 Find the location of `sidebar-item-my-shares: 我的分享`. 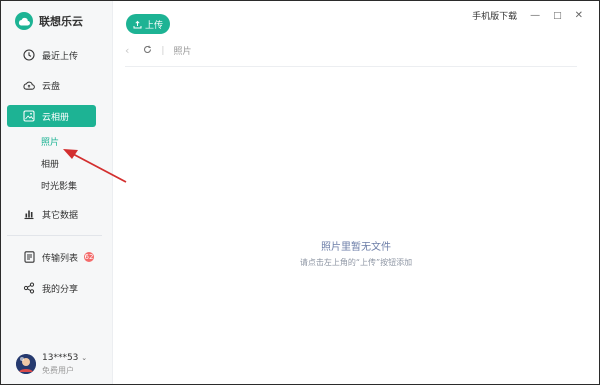

sidebar-item-my-shares: 我的分享 is located at coordinates (51, 288).